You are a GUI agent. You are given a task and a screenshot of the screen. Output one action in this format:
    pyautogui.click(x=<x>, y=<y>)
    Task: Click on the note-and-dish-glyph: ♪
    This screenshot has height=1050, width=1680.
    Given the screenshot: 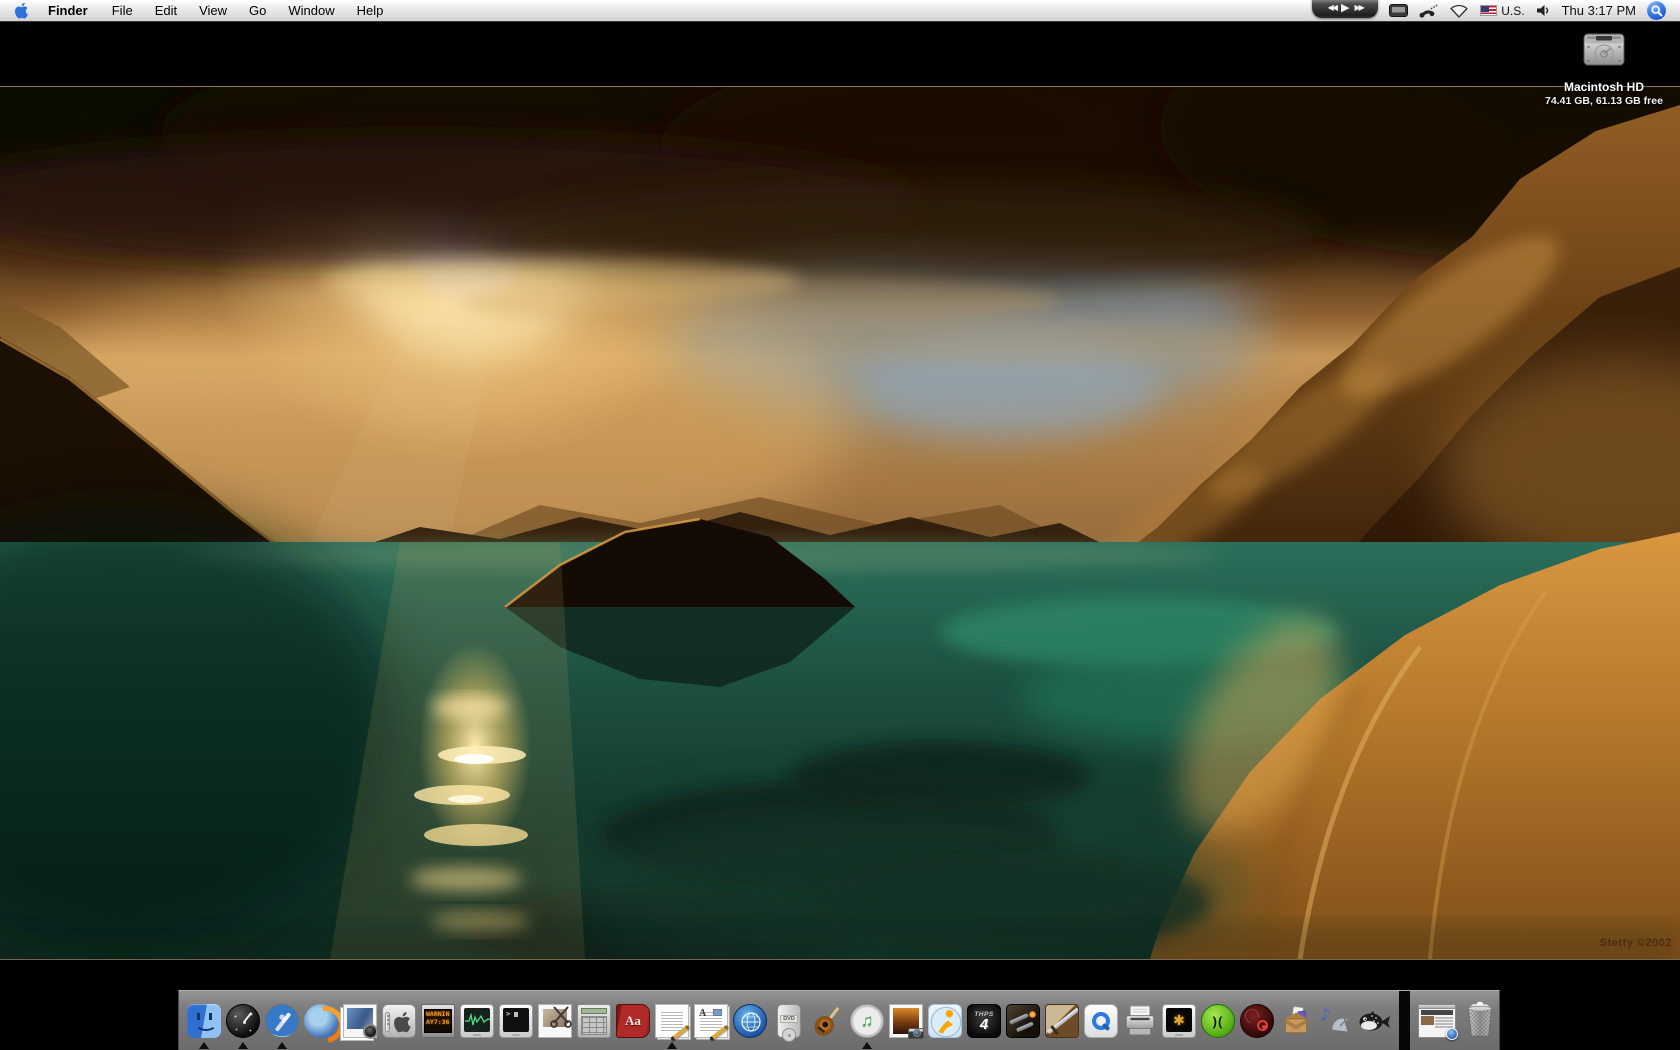 What is the action you would take?
    pyautogui.click(x=1334, y=1021)
    